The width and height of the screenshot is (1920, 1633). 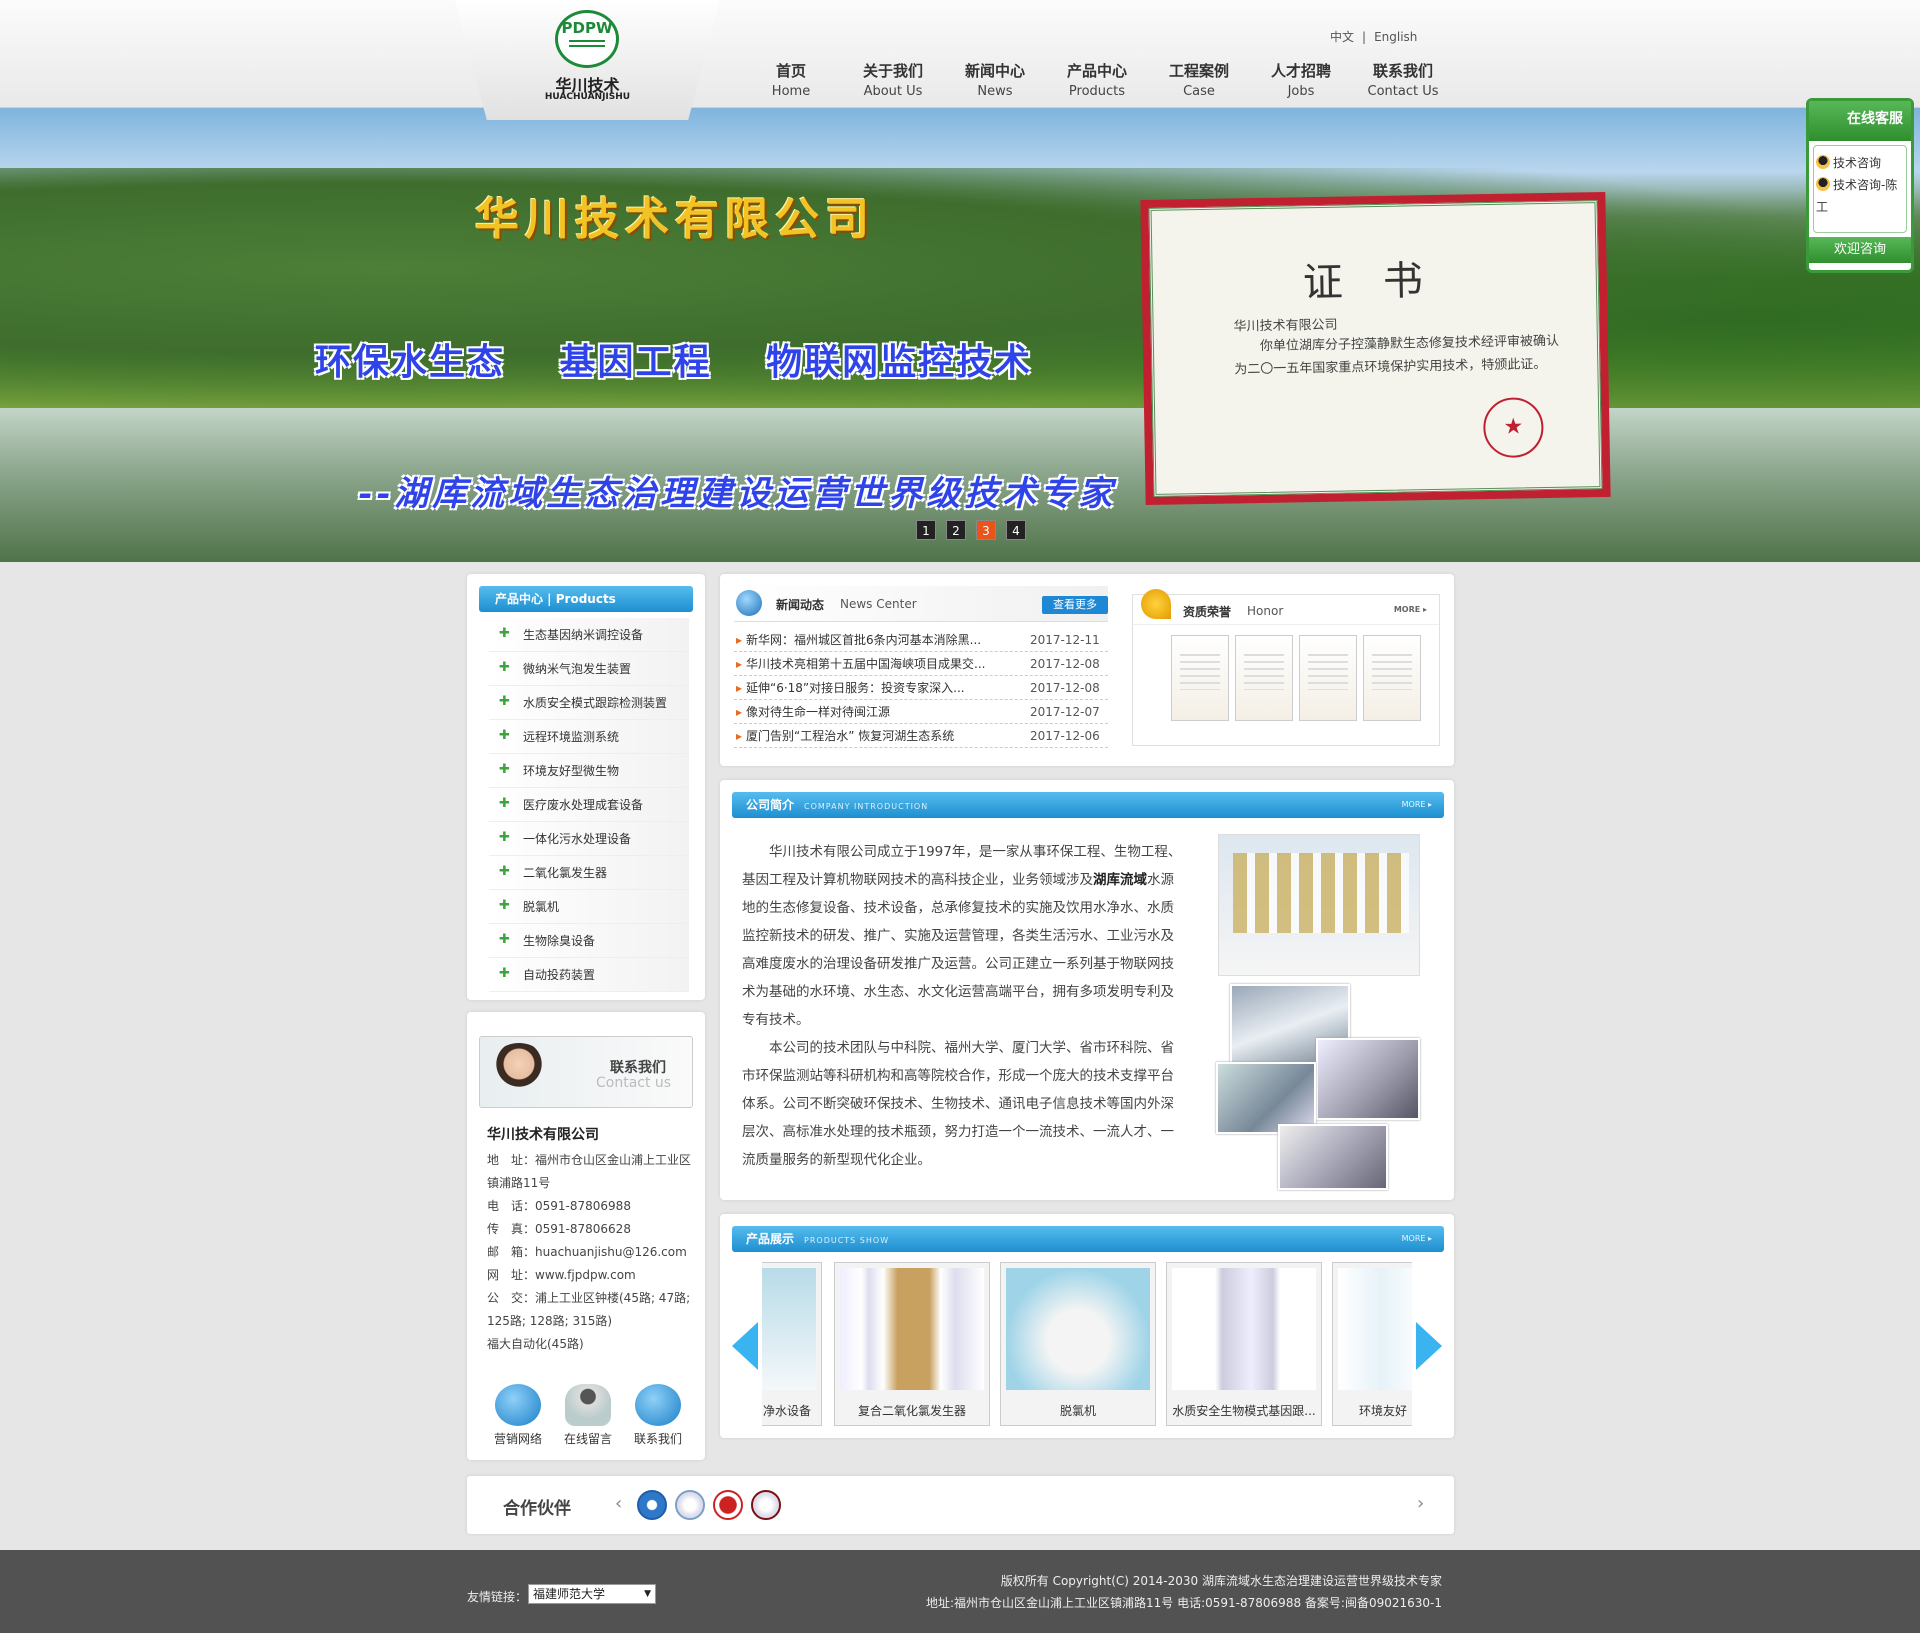 What do you see at coordinates (618, 1503) in the screenshot?
I see `partners-prev-icon: ‹` at bounding box center [618, 1503].